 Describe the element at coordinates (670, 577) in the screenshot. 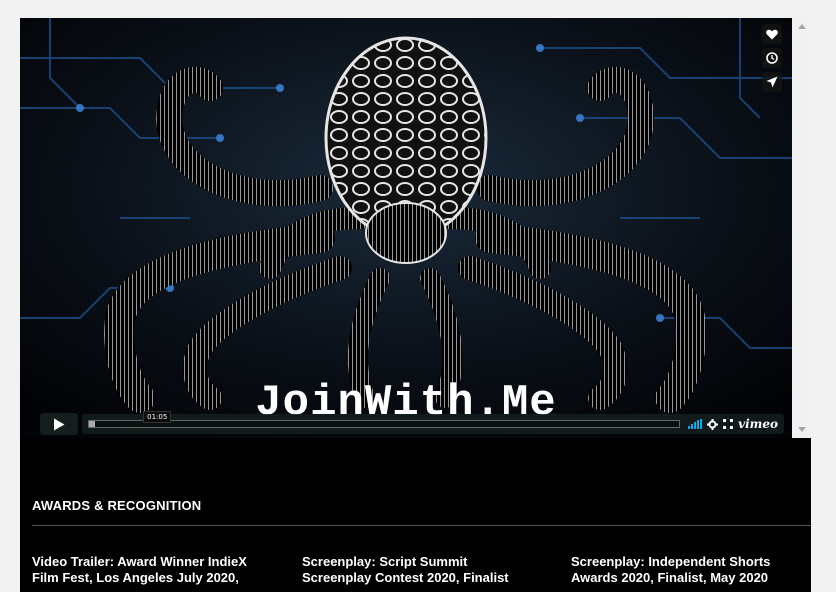

I see `award-text-line: Awards 2020, Finalist, May 2020` at that location.